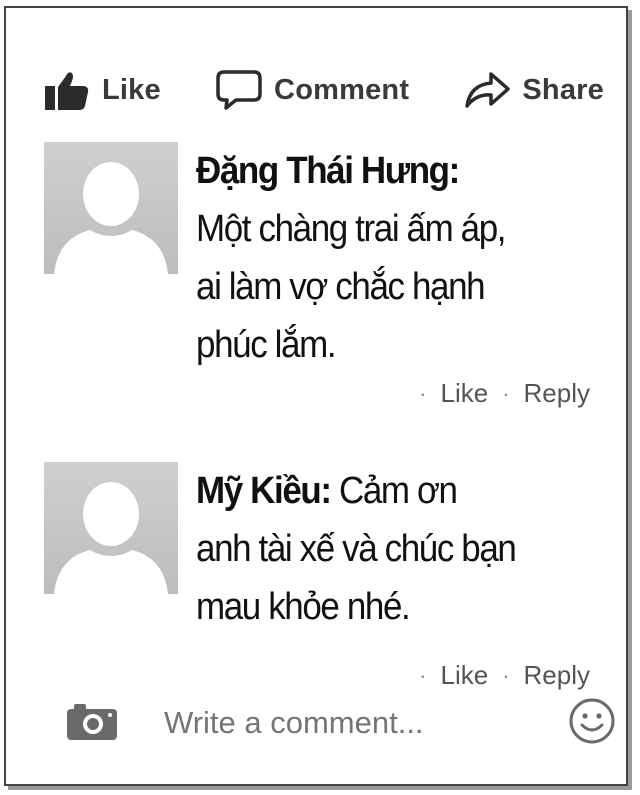 The height and width of the screenshot is (795, 640). I want to click on post-actions-bar: Like Comment Share, so click(324, 90).